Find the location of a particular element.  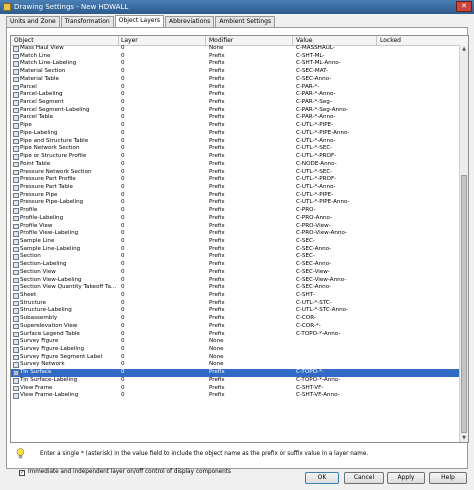

table-row: Sheet 0 Prefix C-SHT- is located at coordinates (236, 296).